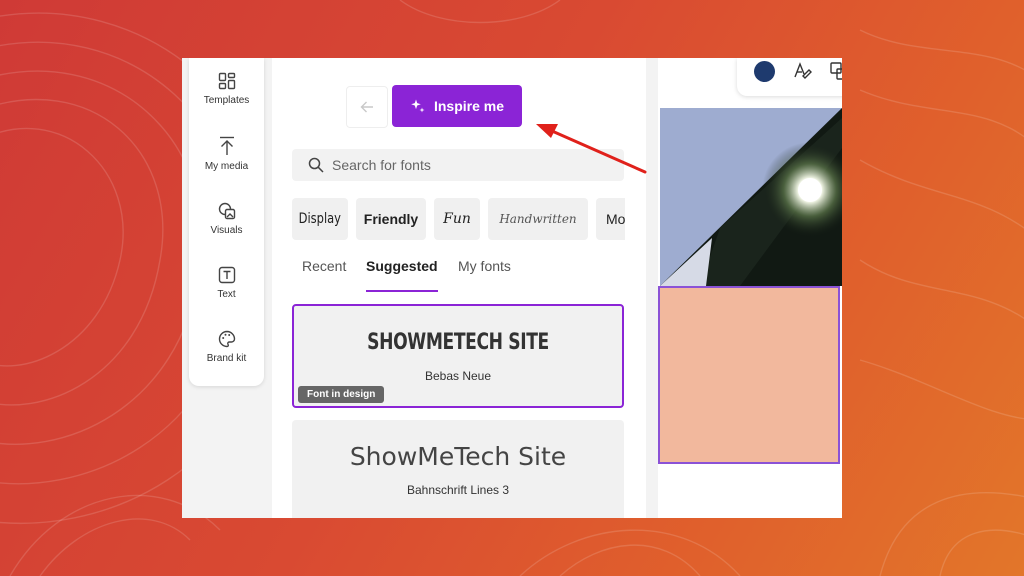 This screenshot has width=1024, height=576. What do you see at coordinates (610, 219) in the screenshot?
I see `chip-more: Mo` at bounding box center [610, 219].